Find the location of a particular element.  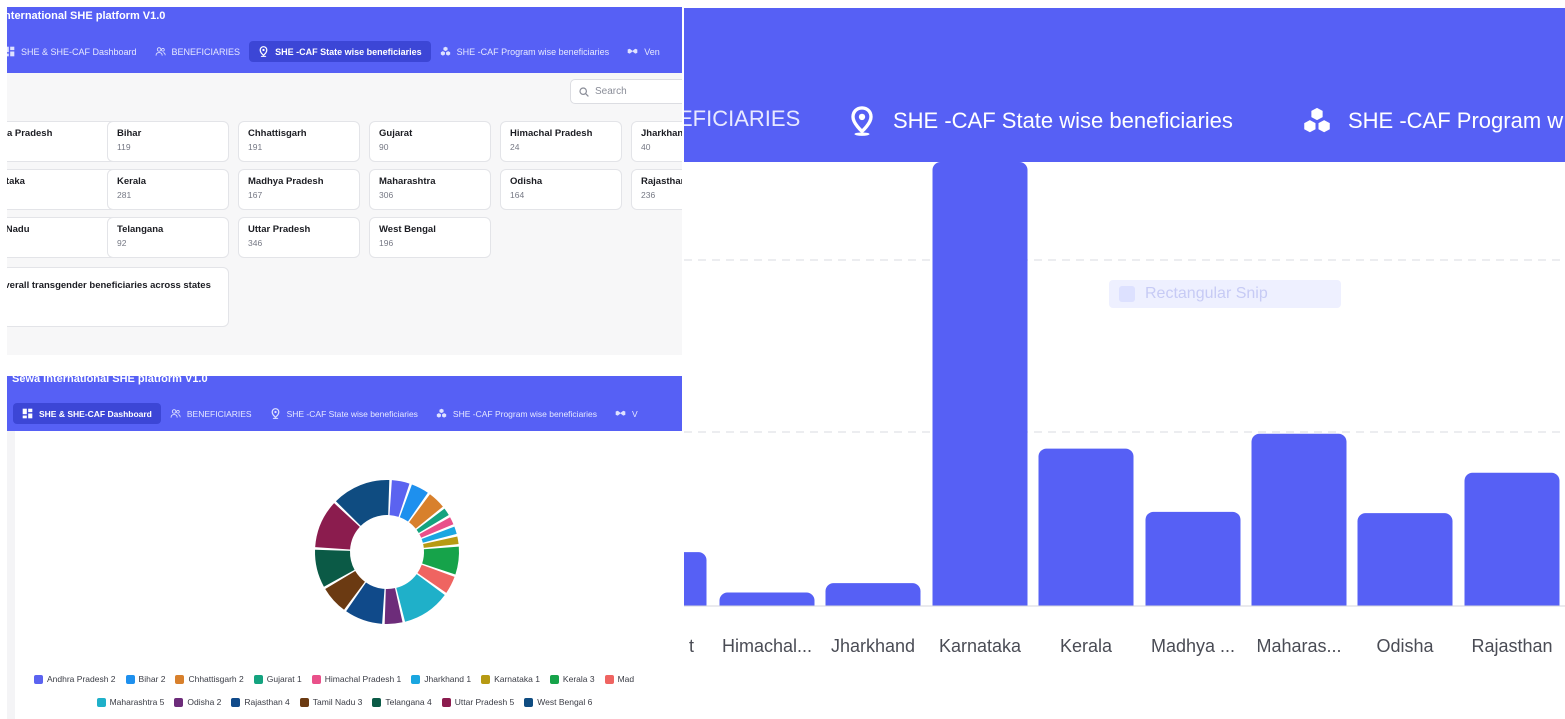

app-title: International SHE platform V1.0 is located at coordinates (86, 16).